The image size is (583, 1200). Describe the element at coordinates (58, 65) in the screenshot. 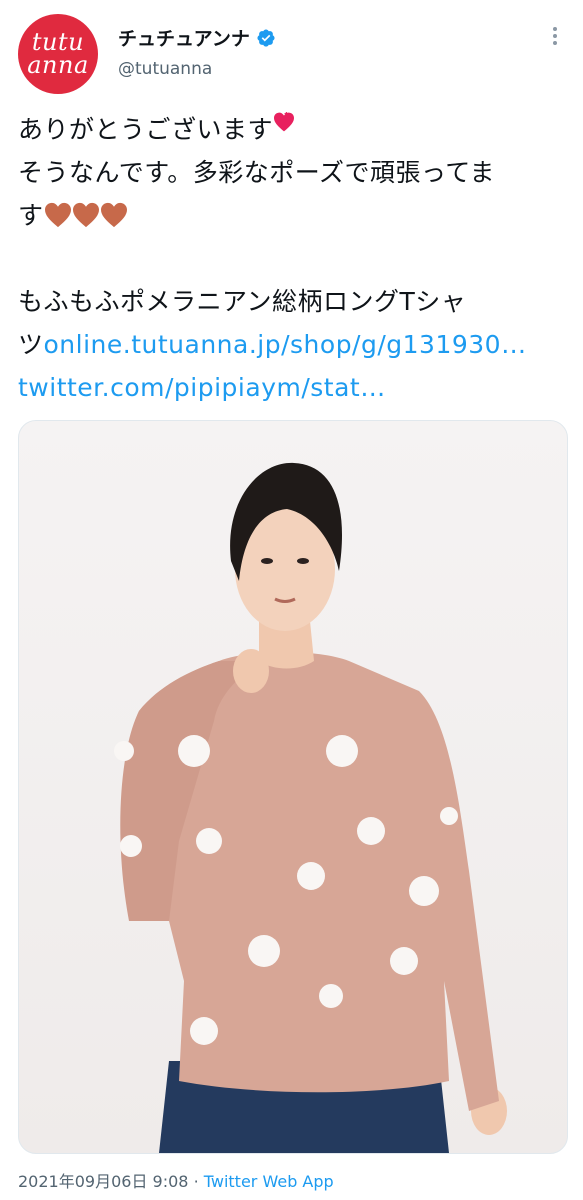

I see `avatar-text-line2: anna` at that location.